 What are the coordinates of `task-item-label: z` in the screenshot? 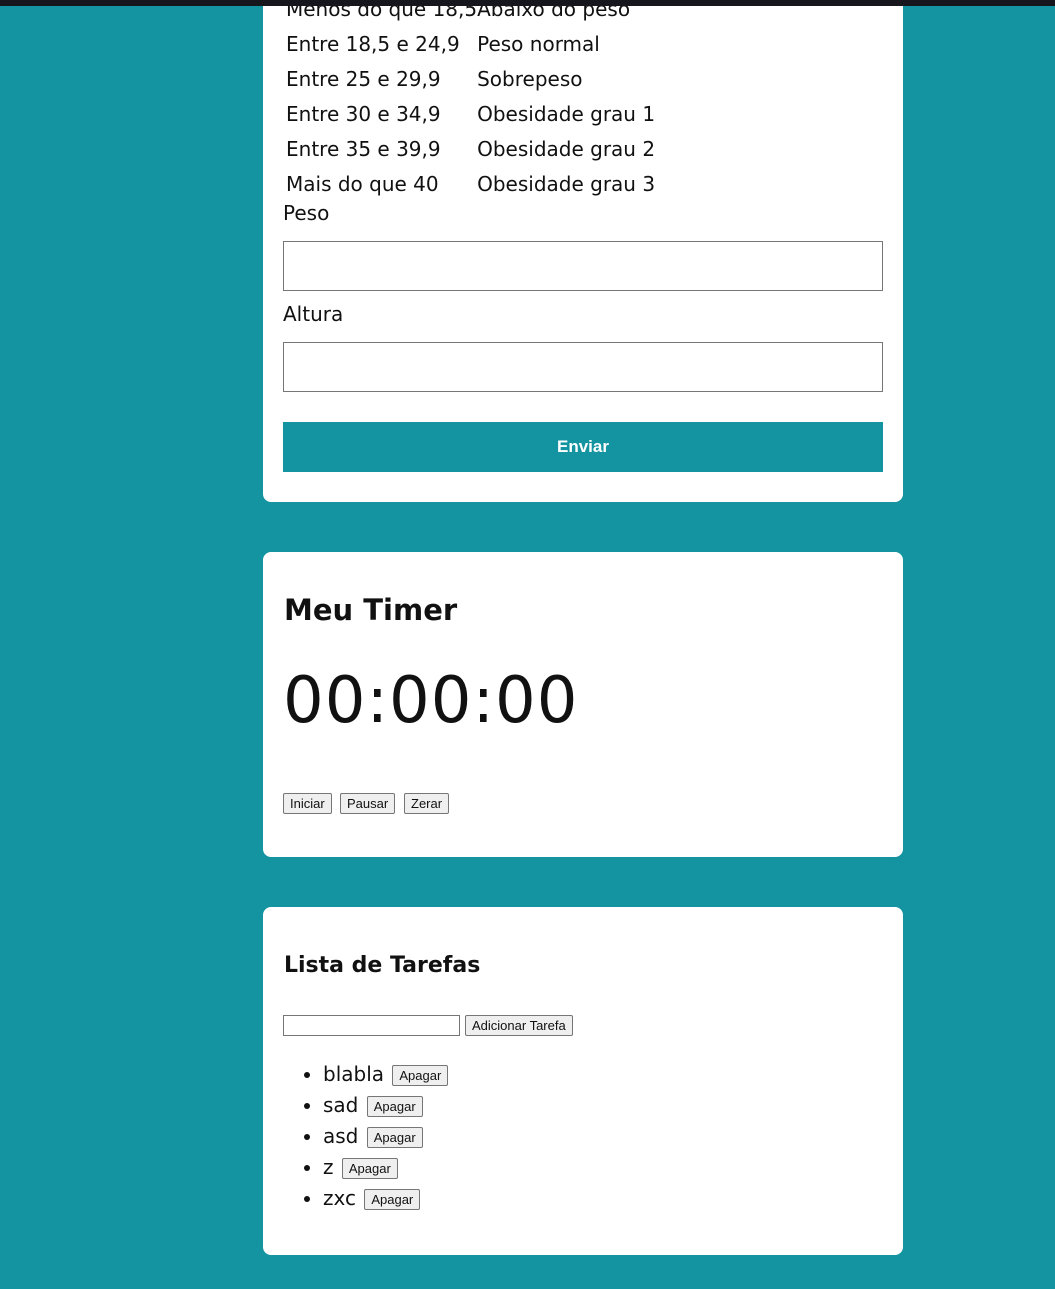 It's located at (328, 1167).